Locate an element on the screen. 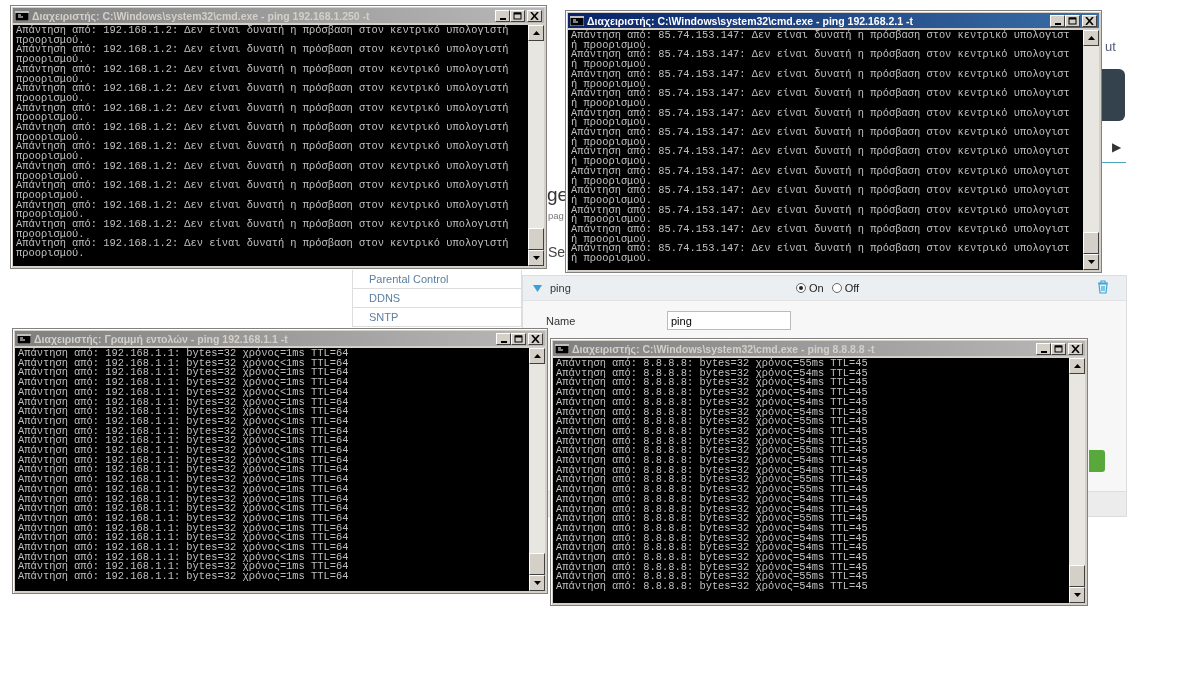 This screenshot has height=693, width=1200. rule-title: ping is located at coordinates (561, 288).